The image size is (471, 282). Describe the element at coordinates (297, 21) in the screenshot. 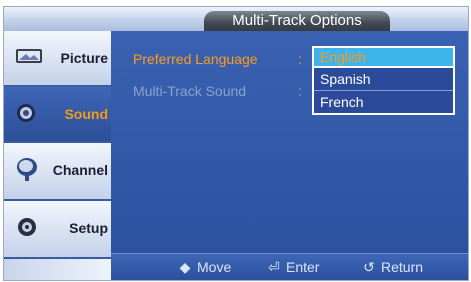

I see `window-title: Multi-Track Options` at that location.